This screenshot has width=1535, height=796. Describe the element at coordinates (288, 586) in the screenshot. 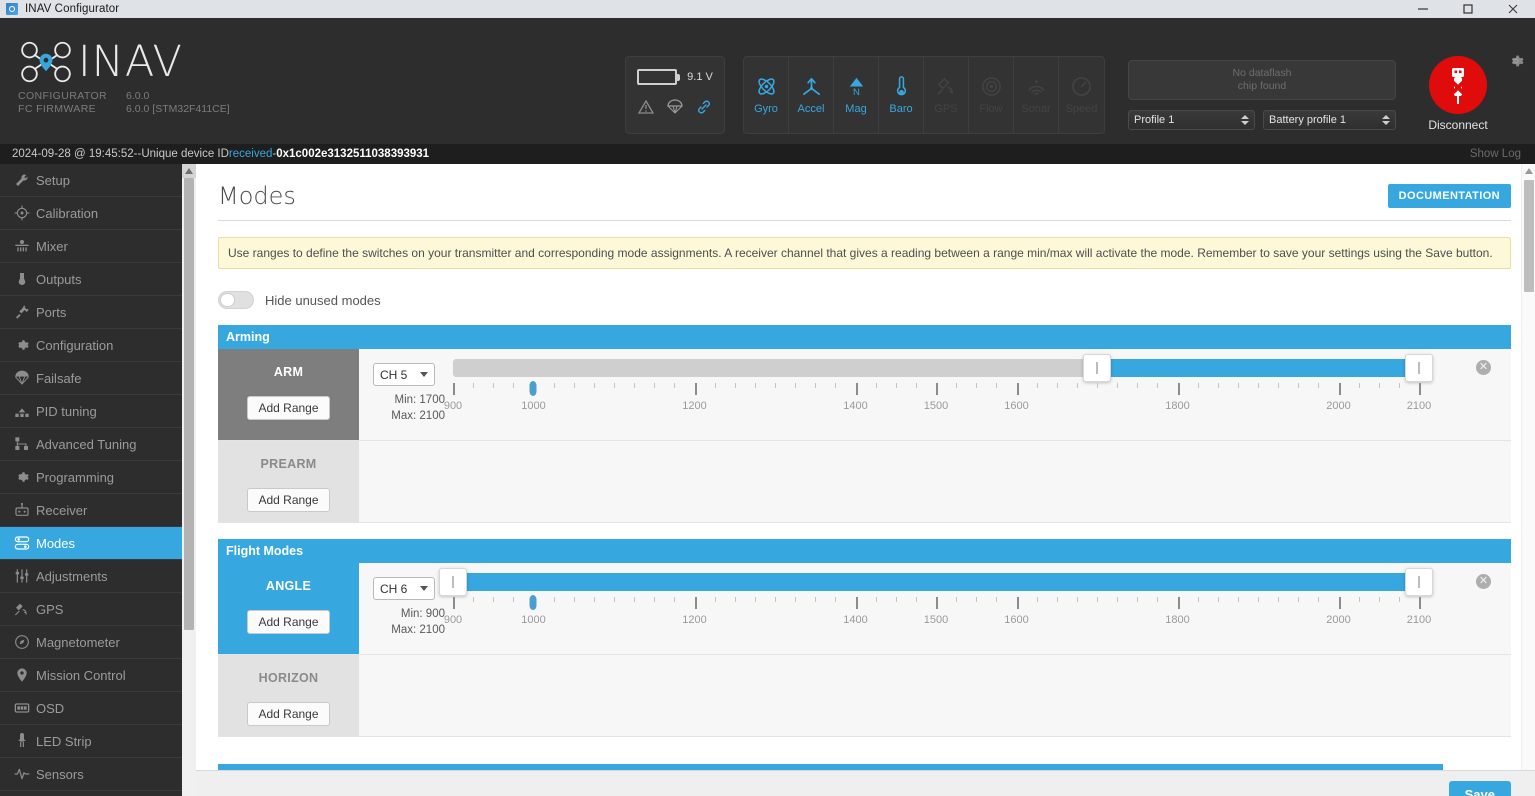

I see `mode-name-label: ANGLE` at that location.